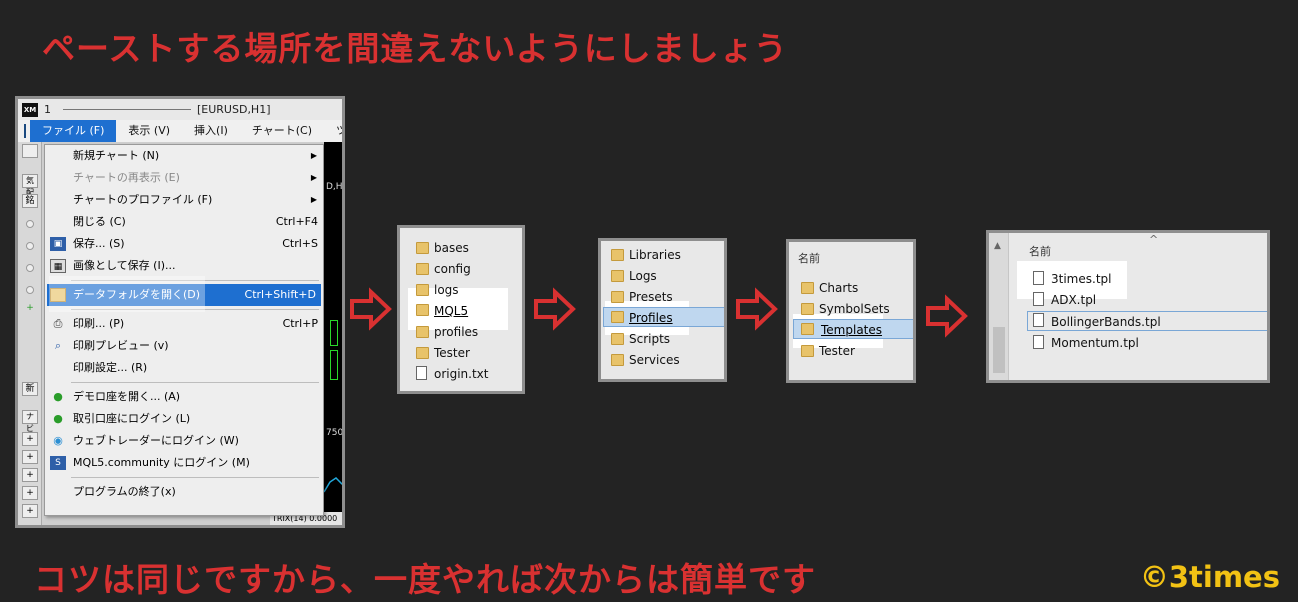 This screenshot has width=1298, height=602. I want to click on toolbar-chart-icon, so click(30, 151).